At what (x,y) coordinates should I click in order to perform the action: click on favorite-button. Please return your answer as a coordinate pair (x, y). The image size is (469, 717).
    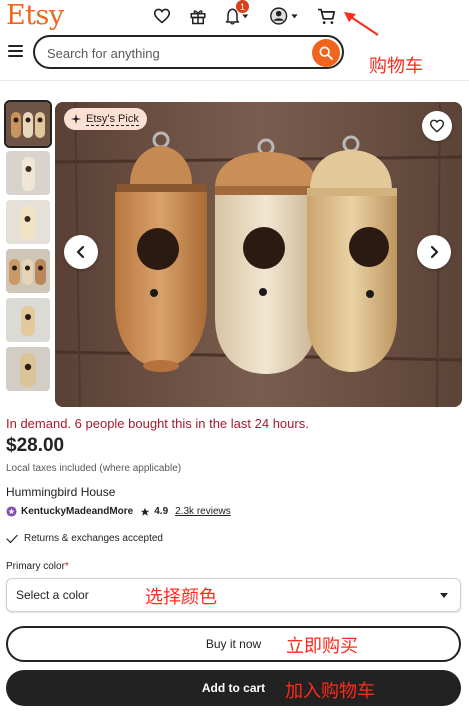
    Looking at the image, I should click on (437, 126).